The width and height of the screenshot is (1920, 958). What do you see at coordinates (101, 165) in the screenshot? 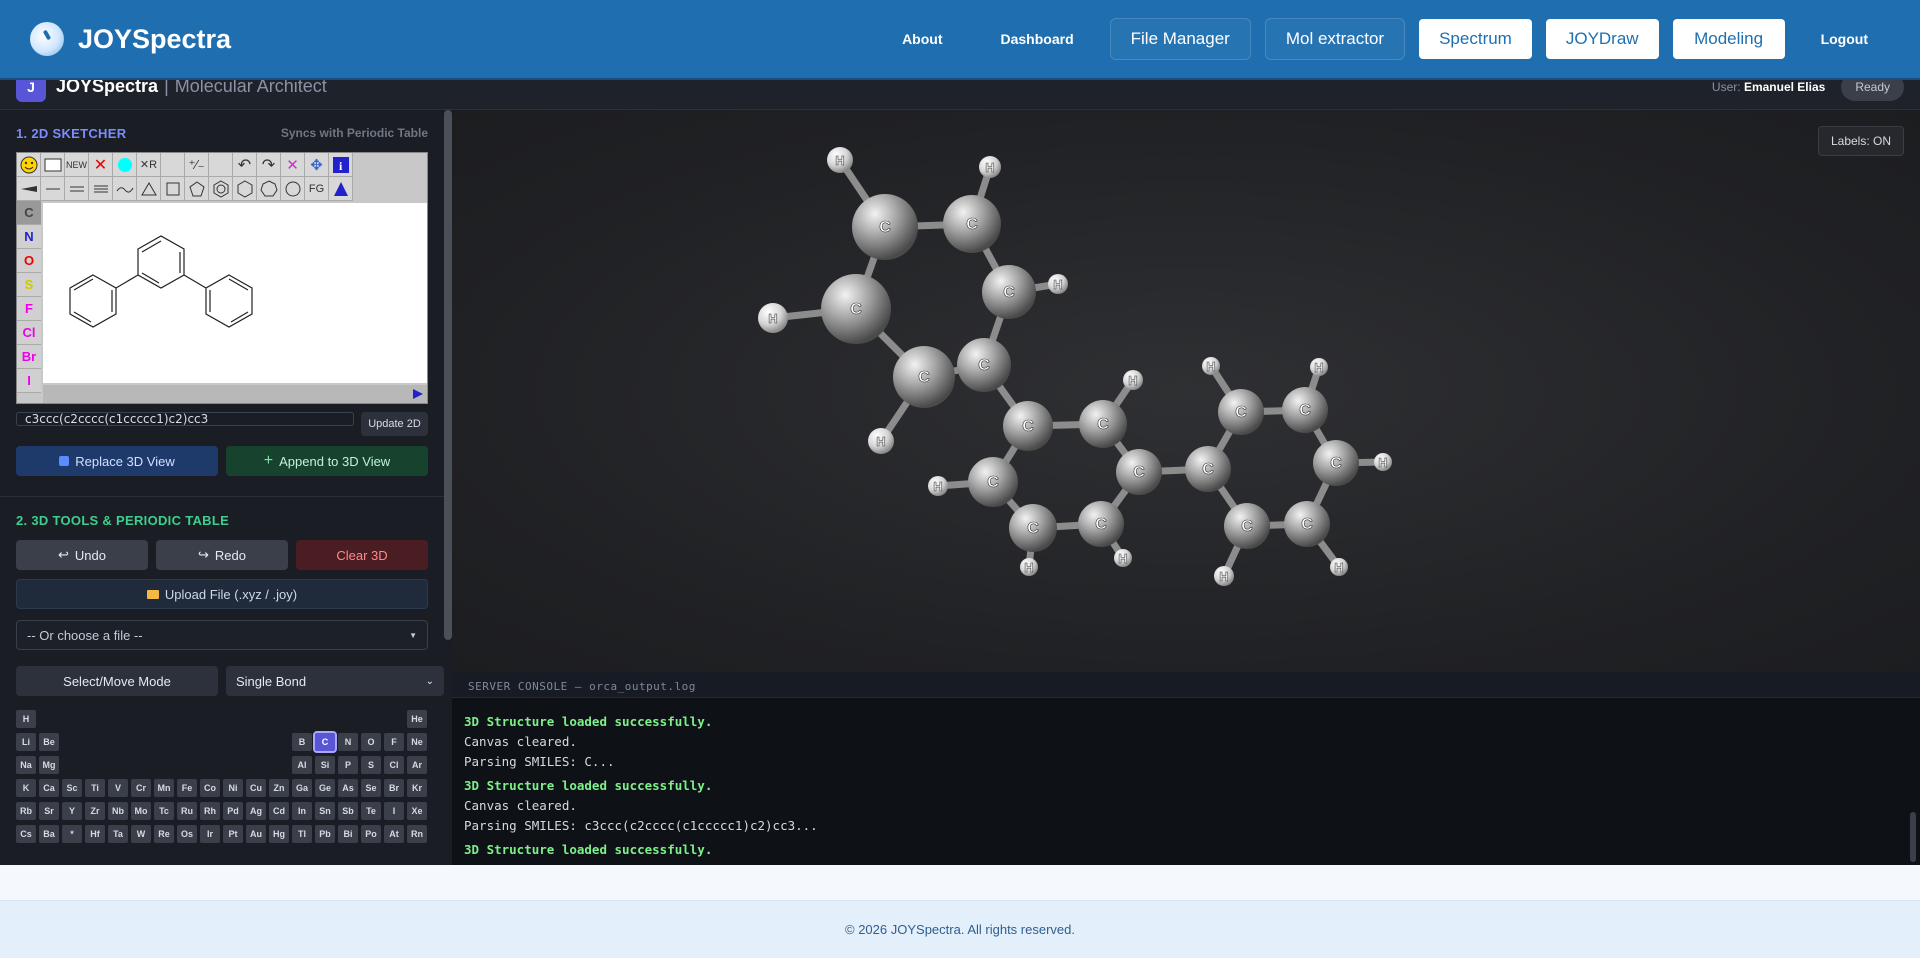
I see `delete-icon: ✕` at bounding box center [101, 165].